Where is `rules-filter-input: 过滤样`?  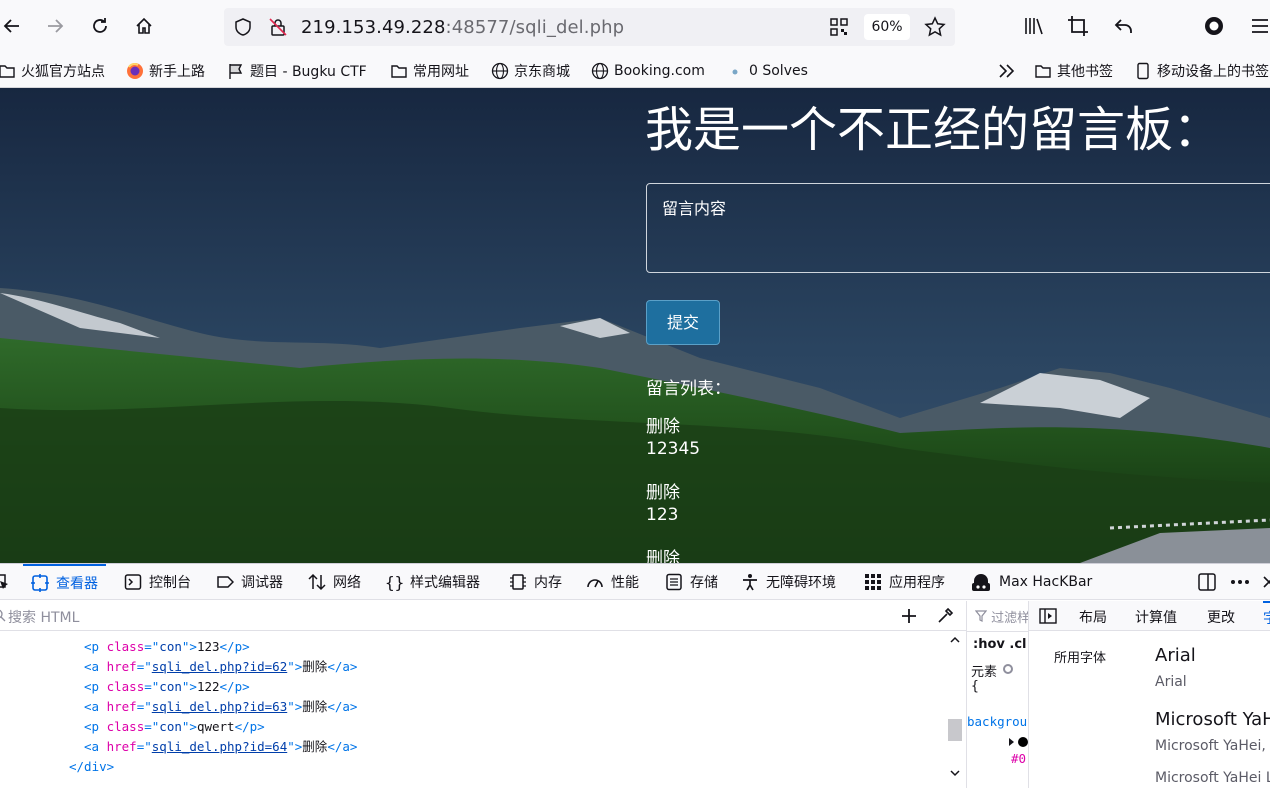
rules-filter-input: 过滤样 is located at coordinates (1001, 616).